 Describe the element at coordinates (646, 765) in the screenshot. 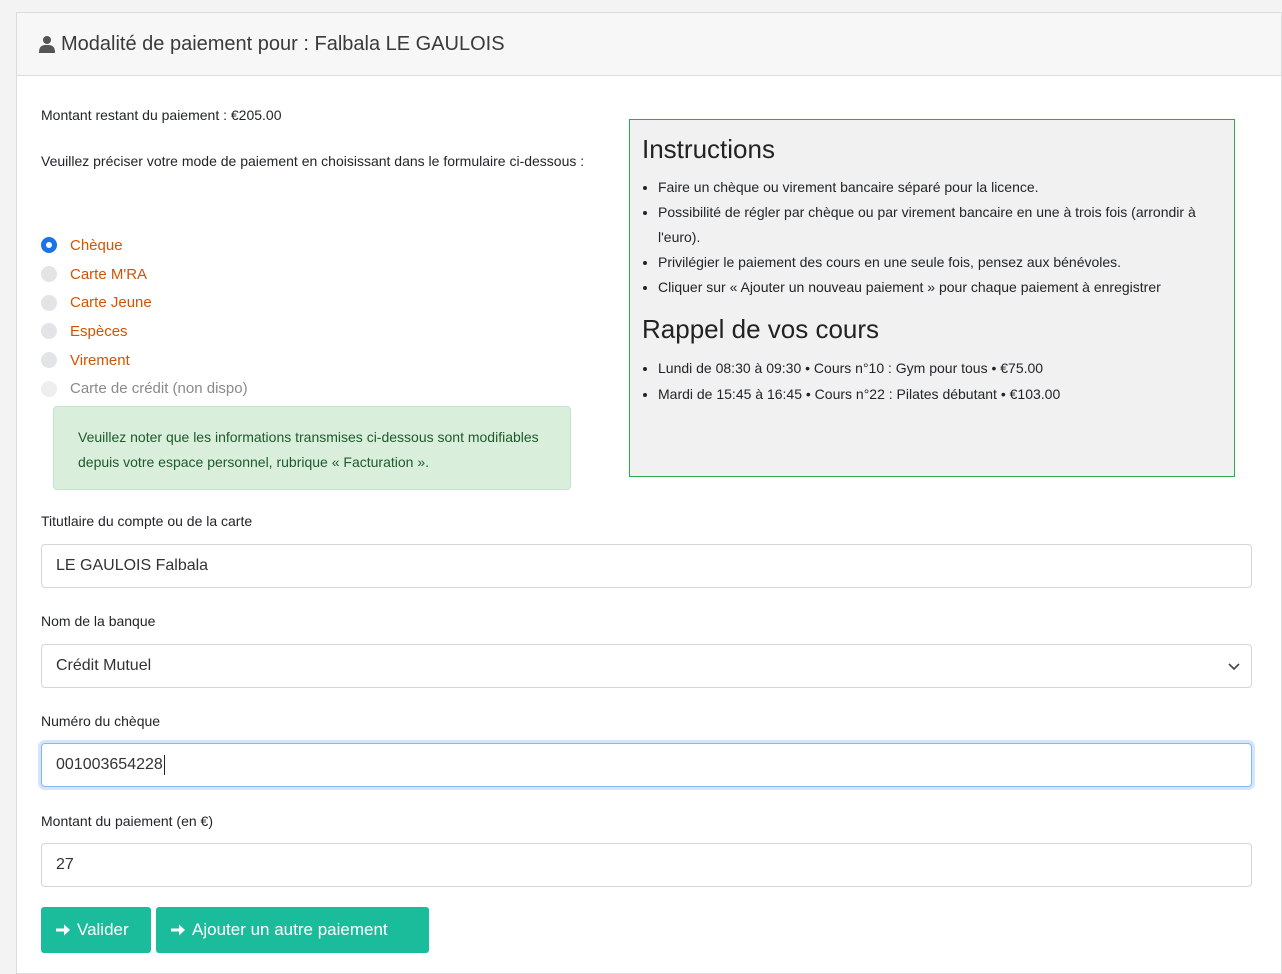

I see `cheque-input: 001003654228` at that location.